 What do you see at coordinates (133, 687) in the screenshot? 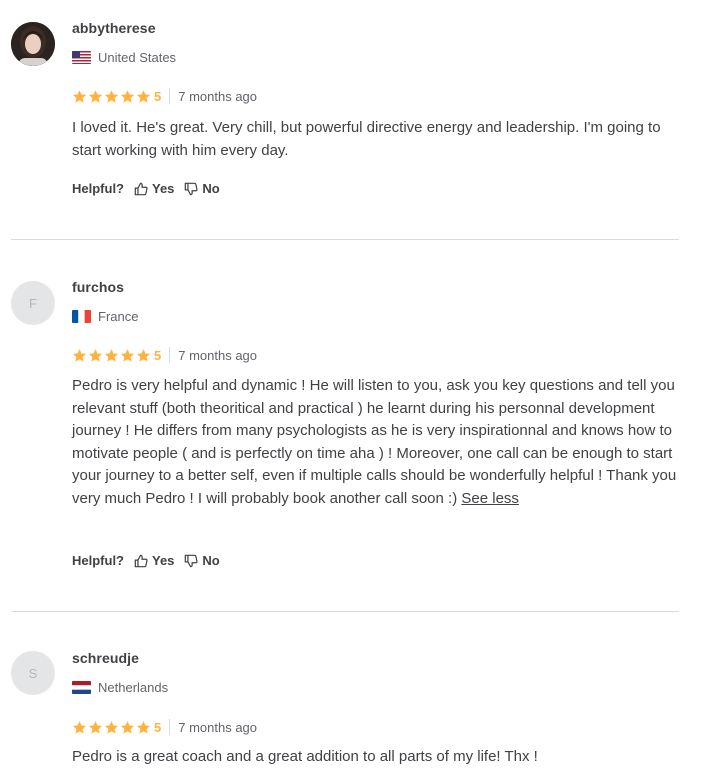
I see `country-name: Netherlands` at bounding box center [133, 687].